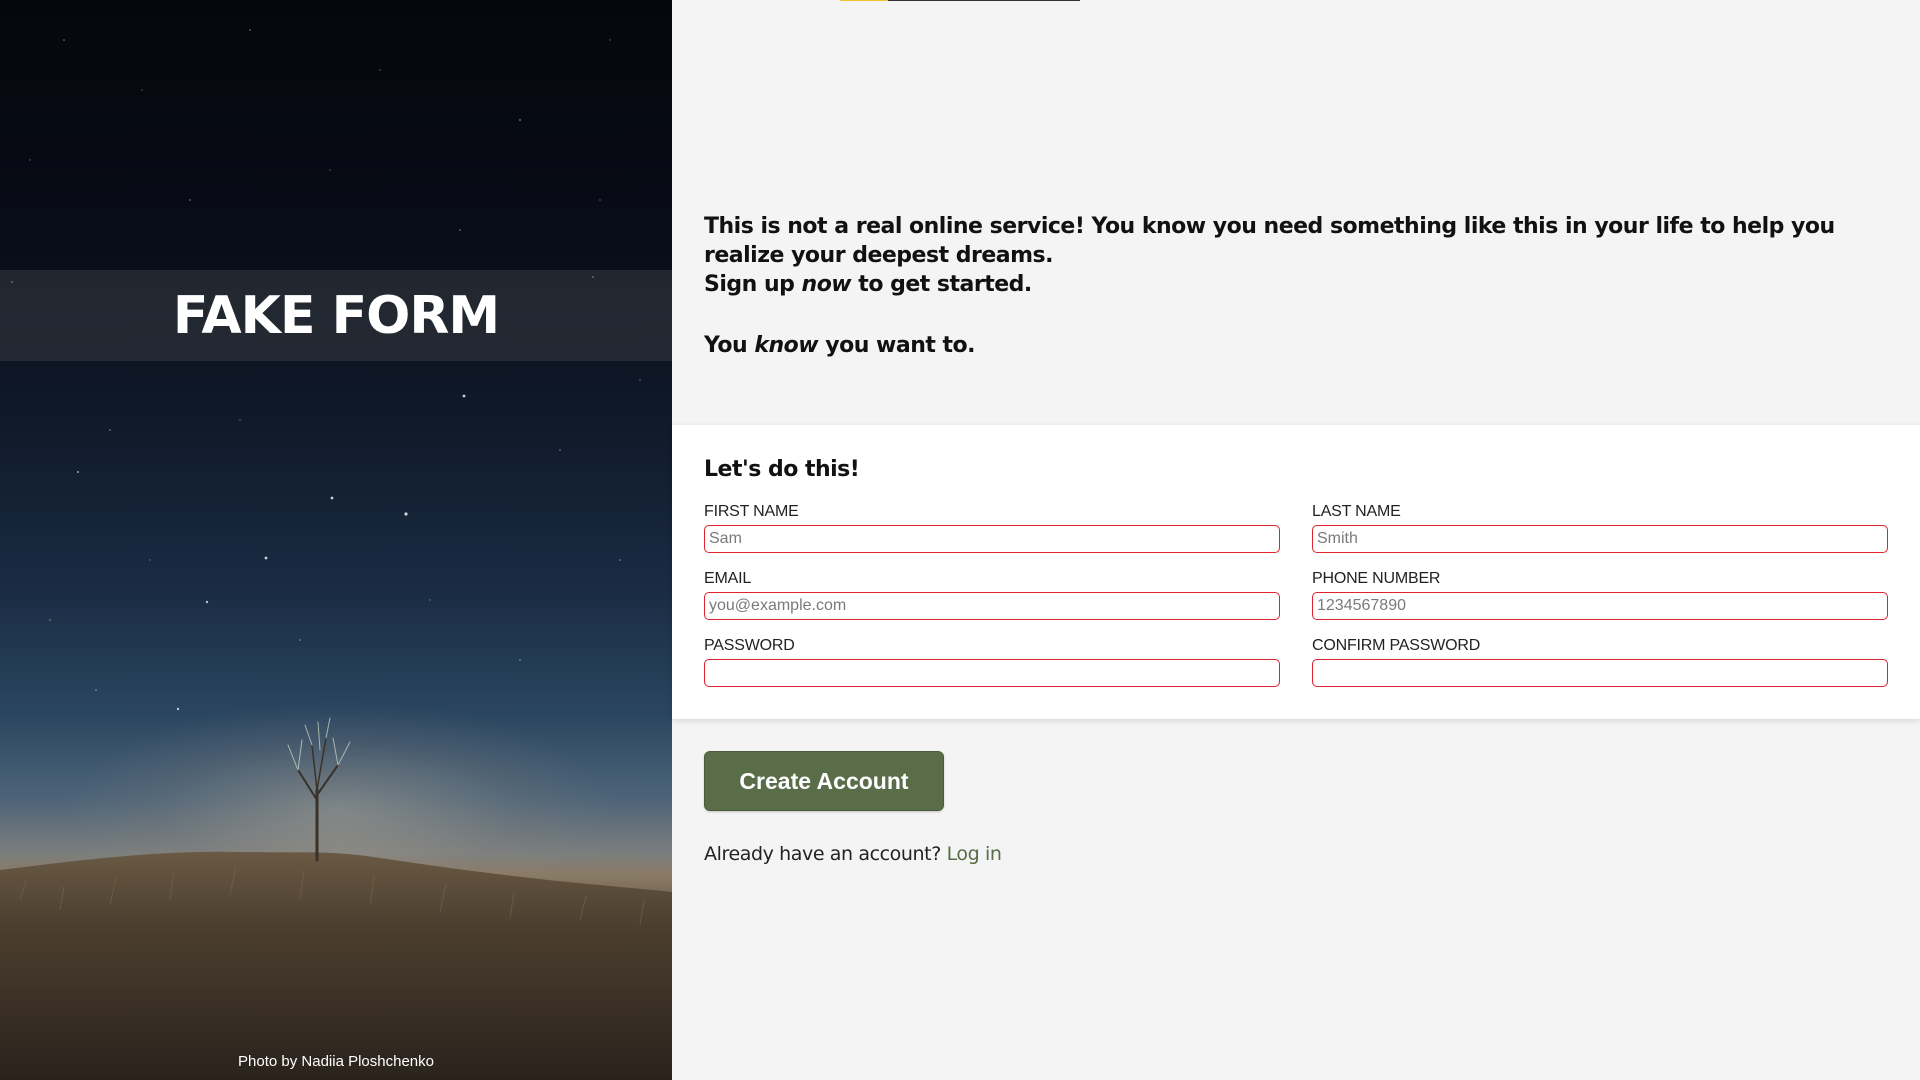  Describe the element at coordinates (729, 345) in the screenshot. I see `intro-line-3-prefix: You` at that location.